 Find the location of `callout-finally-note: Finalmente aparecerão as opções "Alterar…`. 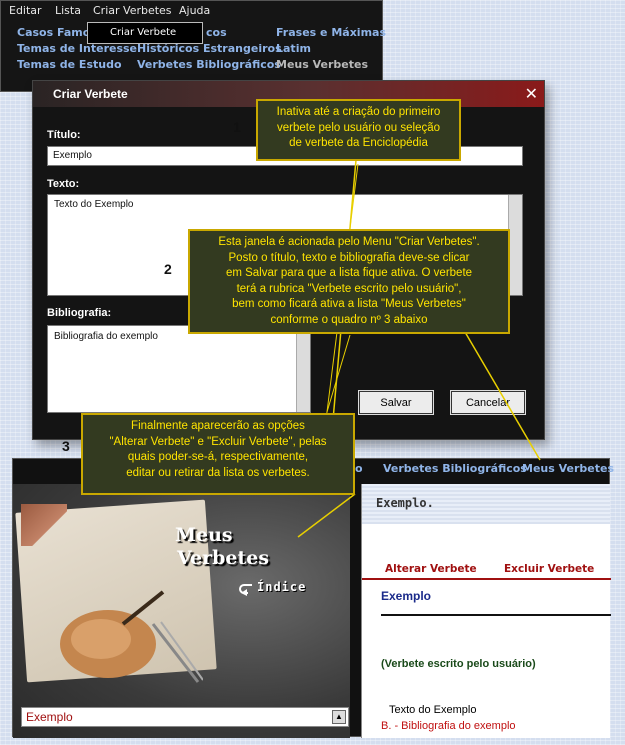

callout-finally-note: Finalmente aparecerão as opções "Alterar… is located at coordinates (218, 454).